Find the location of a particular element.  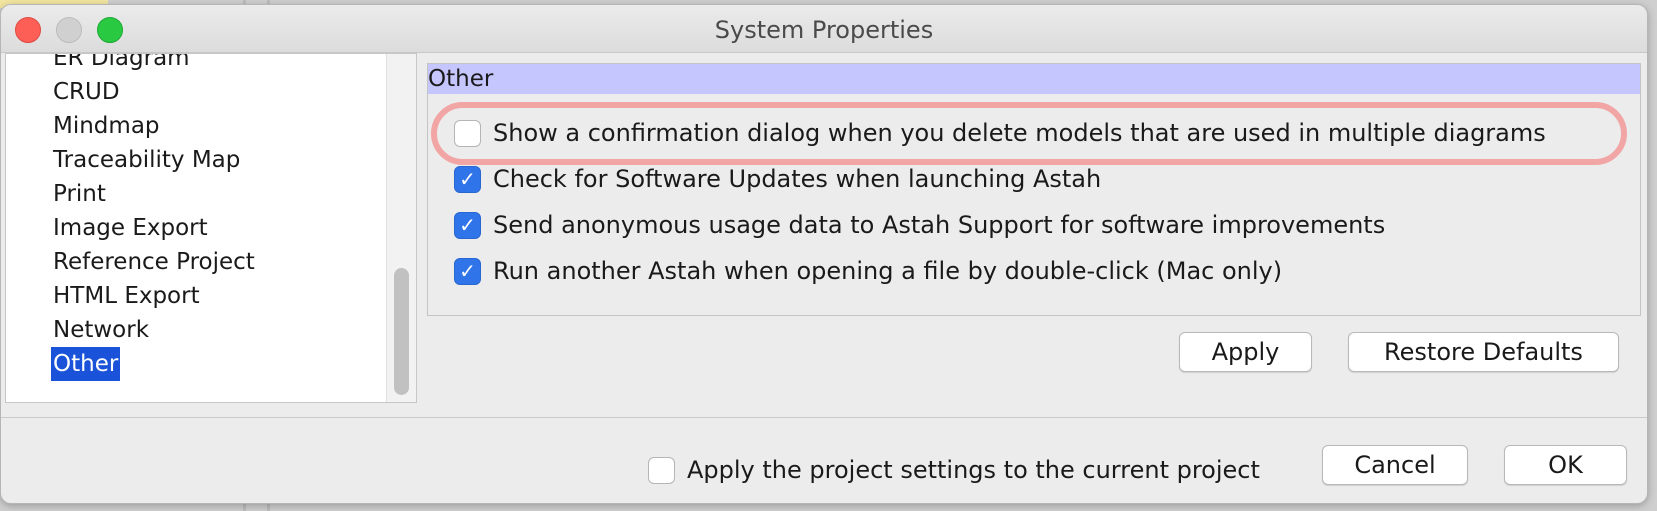

window-title: System Properties is located at coordinates (824, 30).